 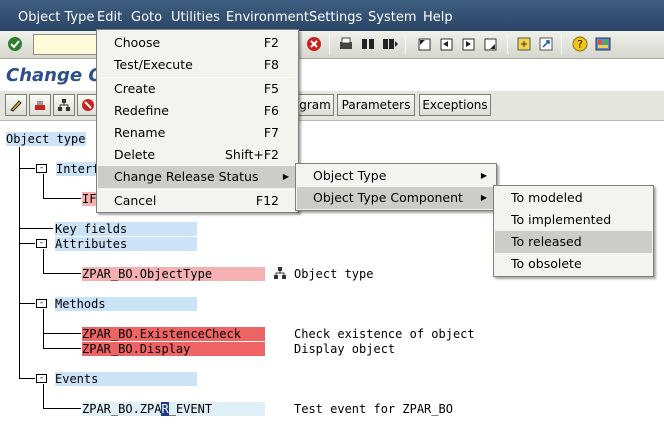 I want to click on tree-item-attribute: ZPAR_BO.ObjectType, so click(x=173, y=274).